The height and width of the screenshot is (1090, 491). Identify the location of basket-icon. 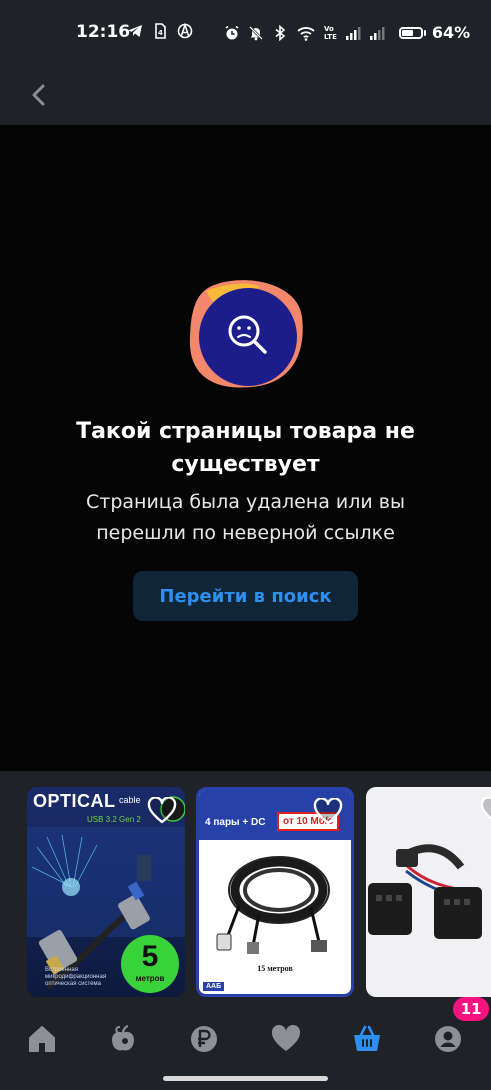
(367, 1038).